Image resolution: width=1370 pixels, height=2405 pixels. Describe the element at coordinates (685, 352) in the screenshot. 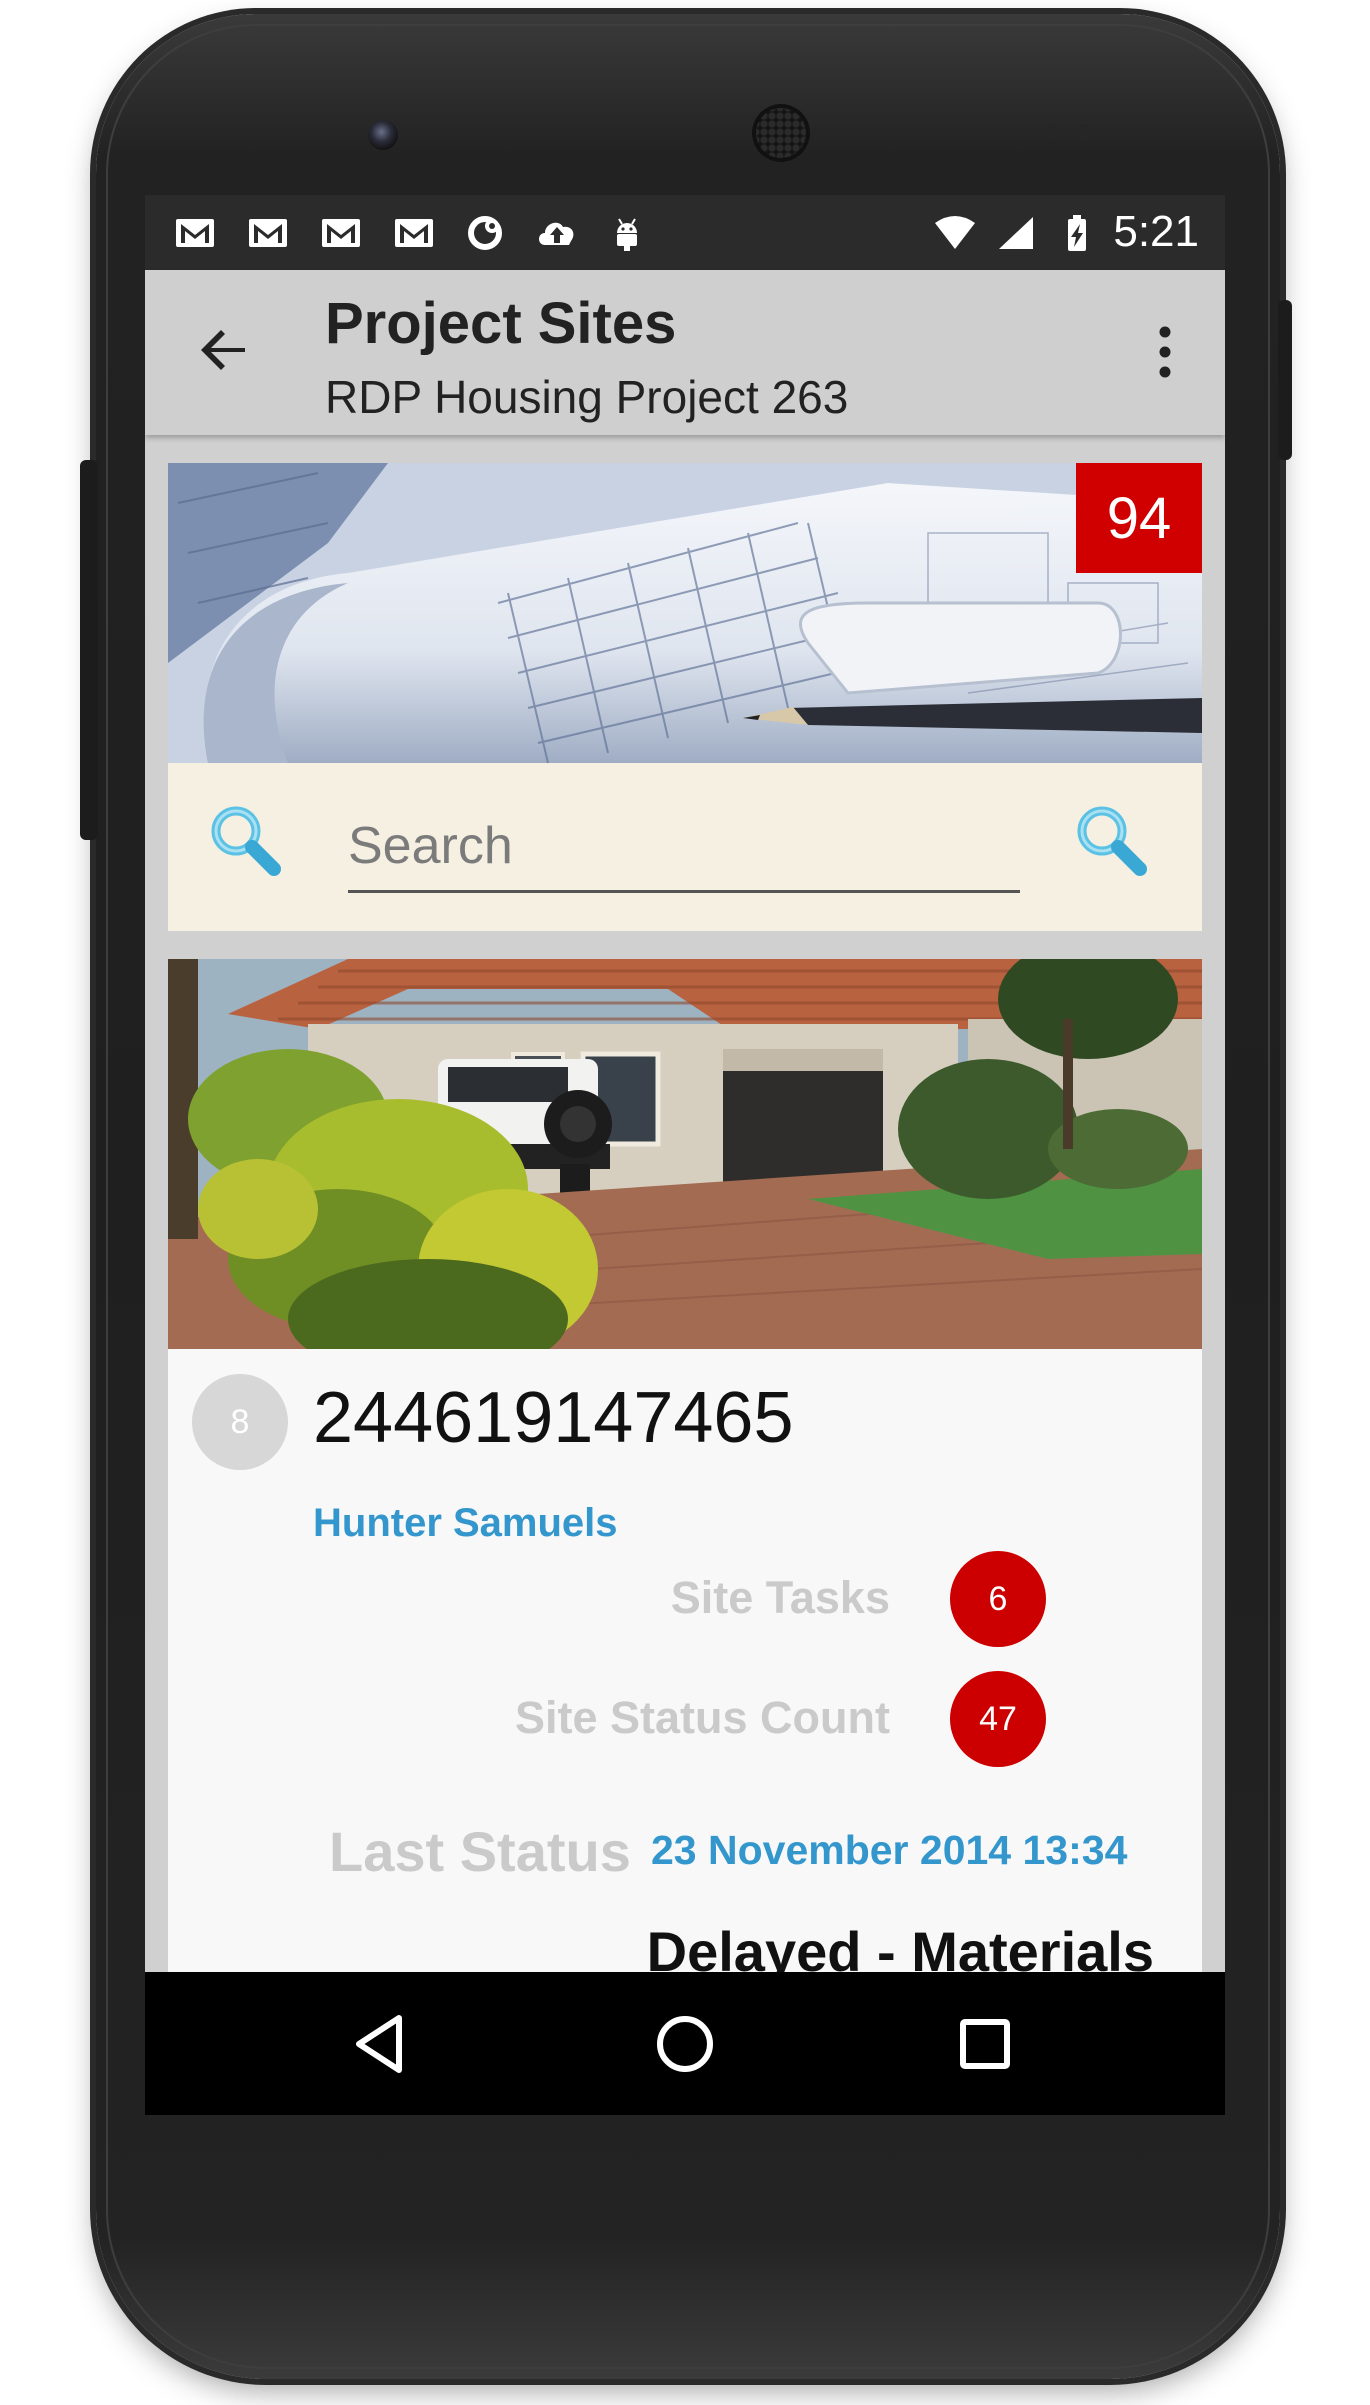

I see `app-bar: Project Sites RDP Housing Project 263` at that location.